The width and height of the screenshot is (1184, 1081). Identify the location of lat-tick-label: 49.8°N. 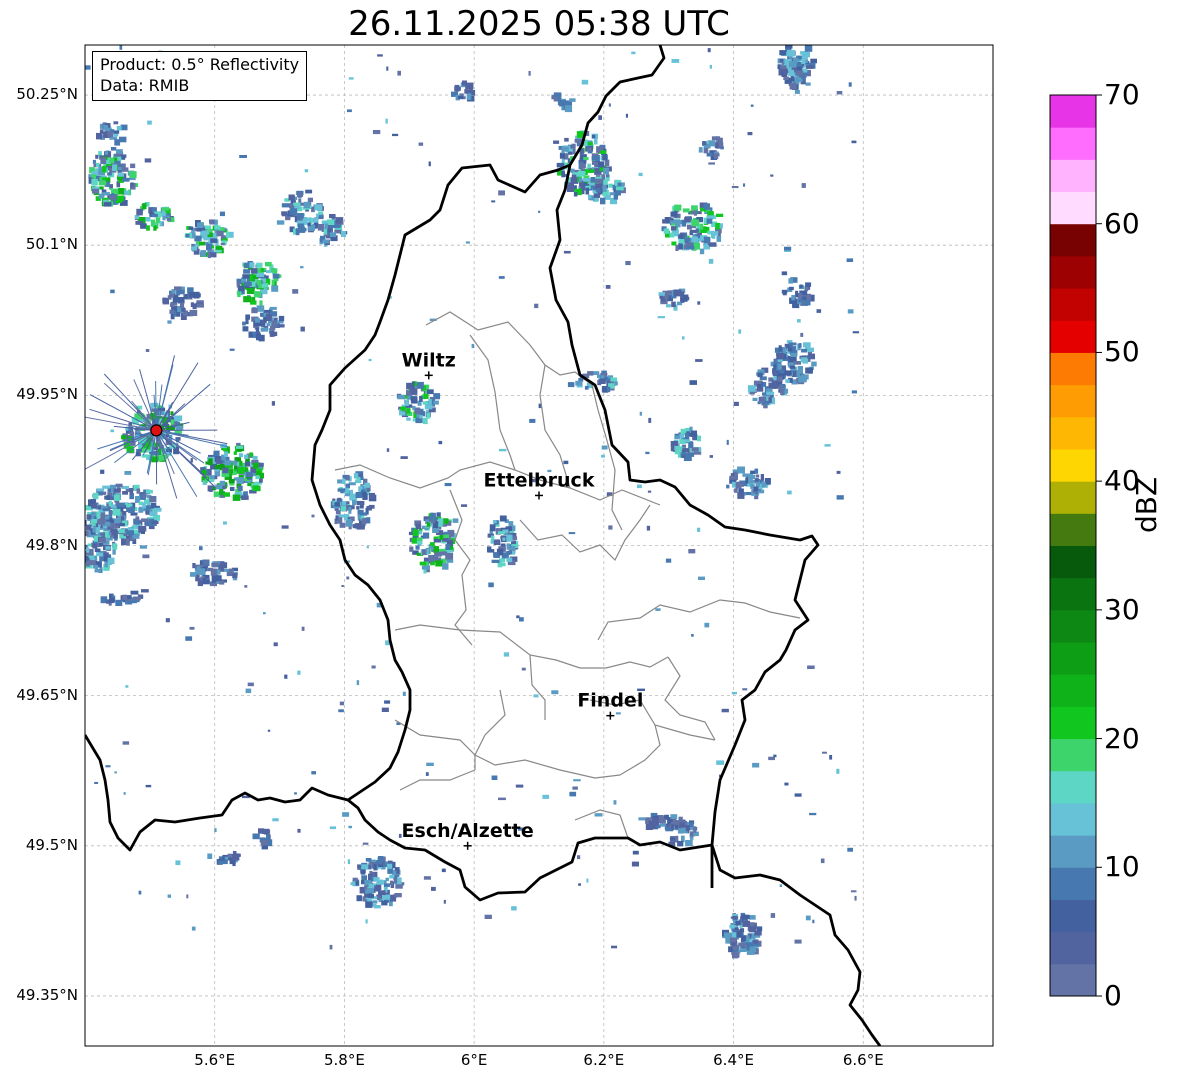
(51, 544).